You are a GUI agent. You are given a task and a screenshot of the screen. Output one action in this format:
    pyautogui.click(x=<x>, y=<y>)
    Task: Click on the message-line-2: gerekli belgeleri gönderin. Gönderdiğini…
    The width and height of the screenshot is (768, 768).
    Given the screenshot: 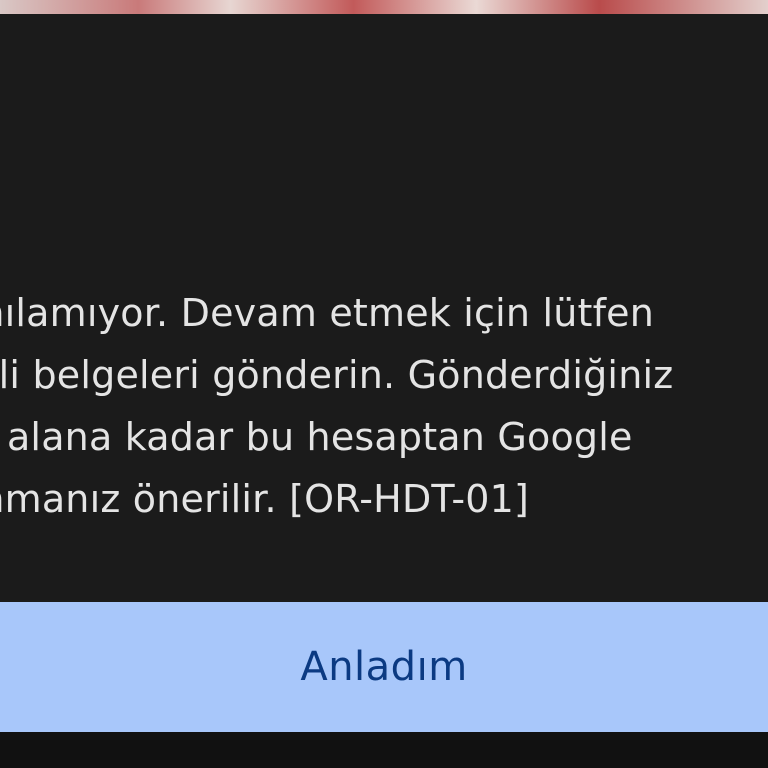 What is the action you would take?
    pyautogui.click(x=337, y=375)
    